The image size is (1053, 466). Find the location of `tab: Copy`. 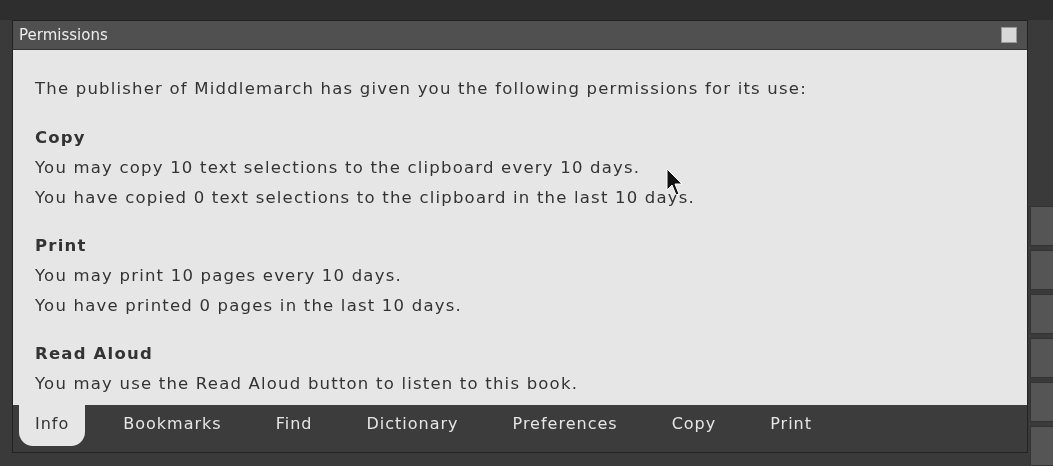

tab: Copy is located at coordinates (694, 425).